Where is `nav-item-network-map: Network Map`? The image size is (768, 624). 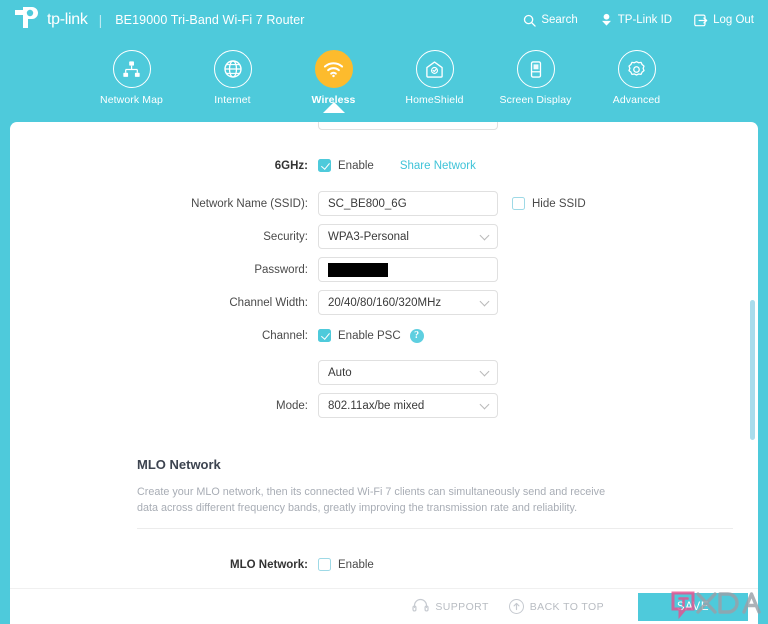 nav-item-network-map: Network Map is located at coordinates (131, 73).